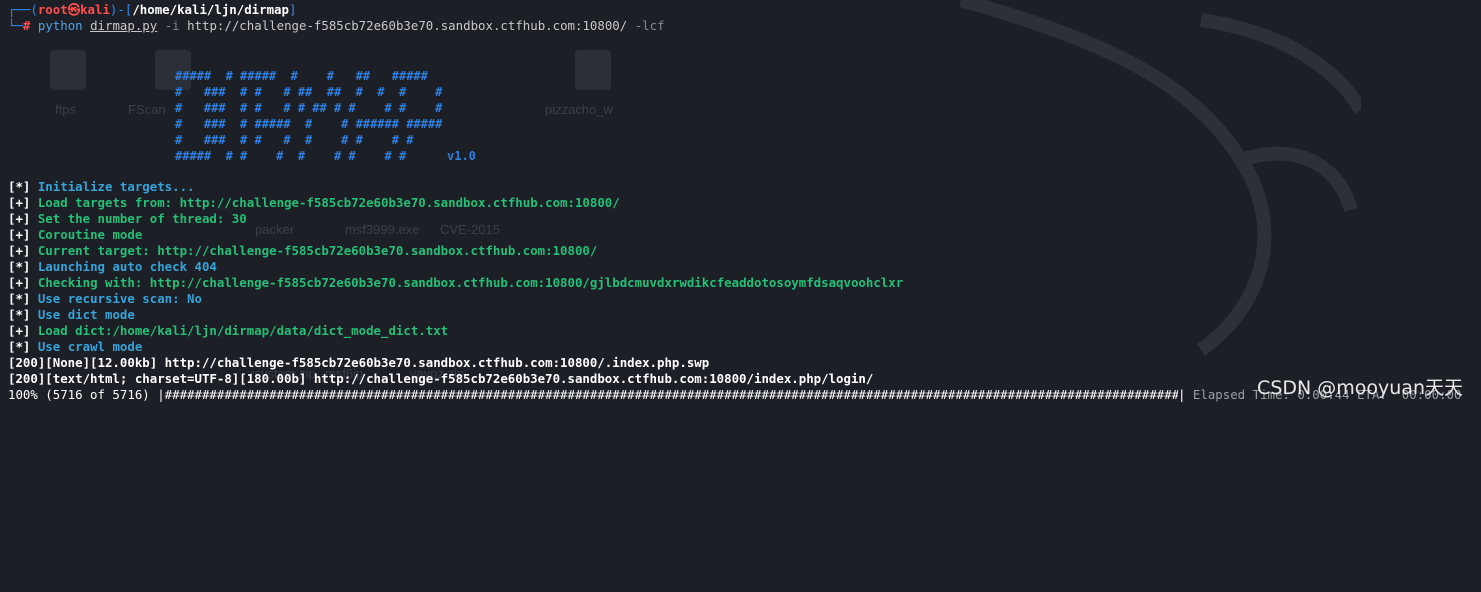 The height and width of the screenshot is (592, 1481). Describe the element at coordinates (52, 9) in the screenshot. I see `prompt-user: root` at that location.